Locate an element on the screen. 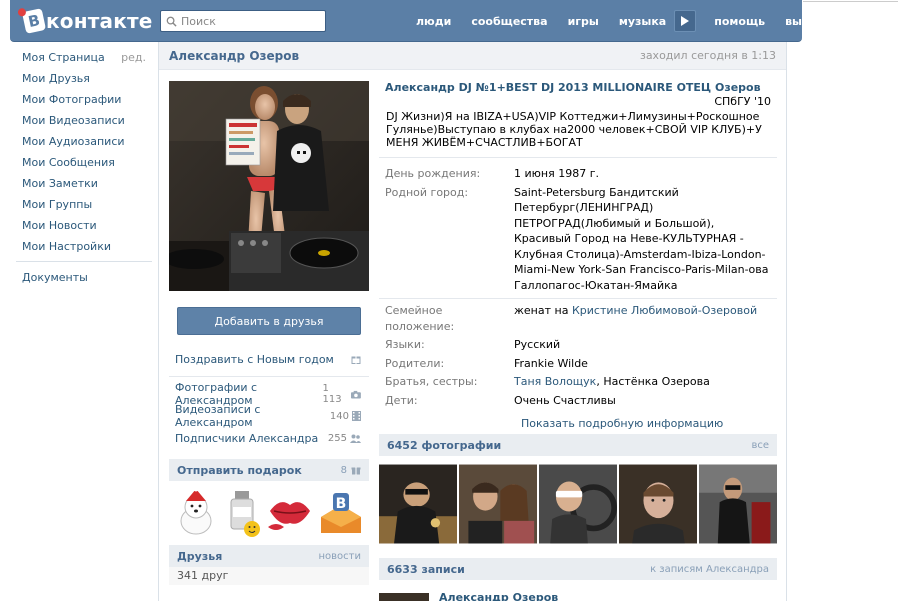  all-photos-link: все is located at coordinates (760, 445).